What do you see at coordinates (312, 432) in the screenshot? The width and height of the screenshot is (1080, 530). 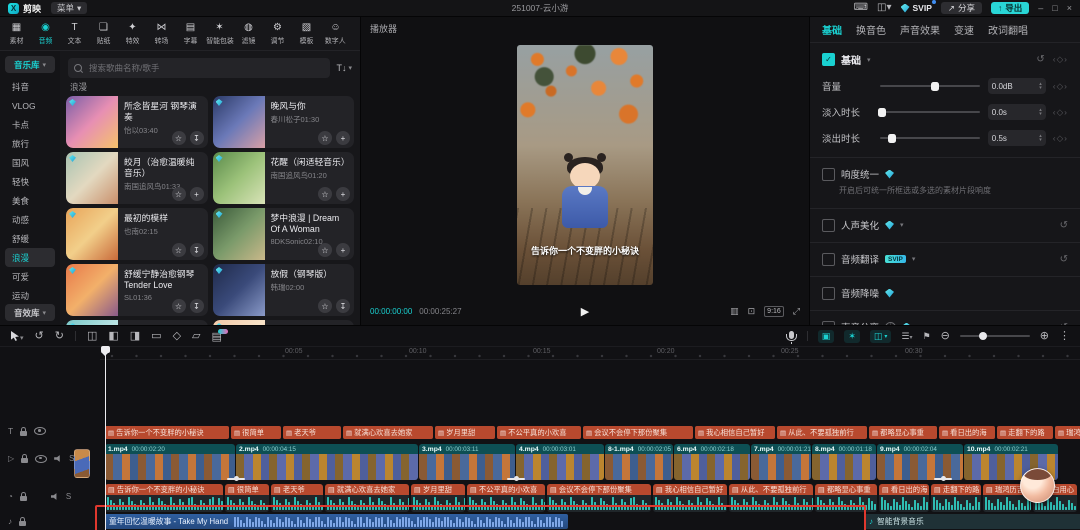 I see `text-clip: ▤ 老天爷` at bounding box center [312, 432].